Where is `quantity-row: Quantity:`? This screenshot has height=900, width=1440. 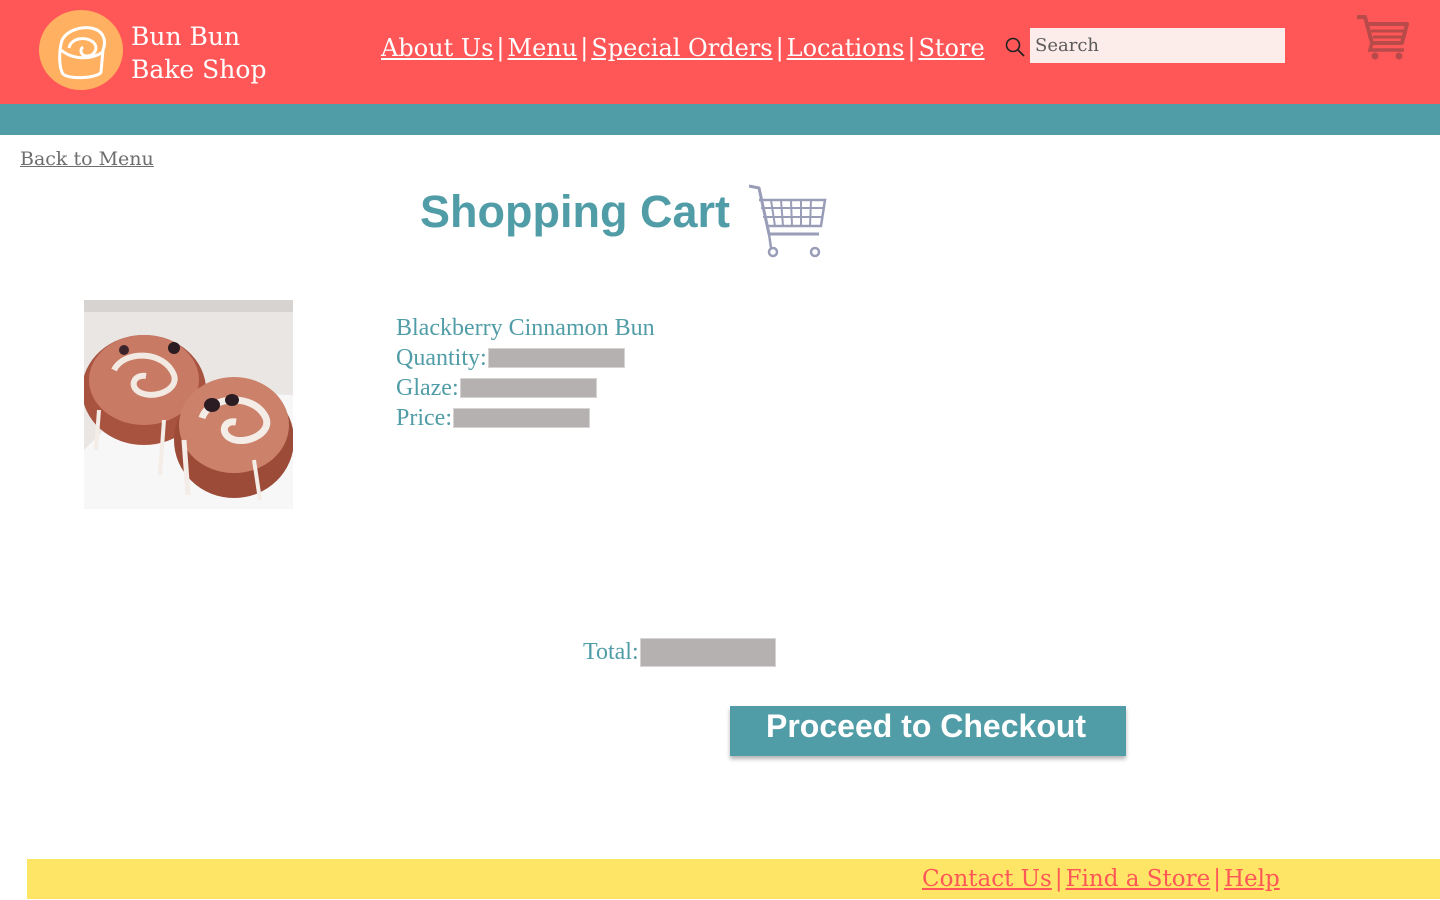 quantity-row: Quantity: is located at coordinates (525, 358).